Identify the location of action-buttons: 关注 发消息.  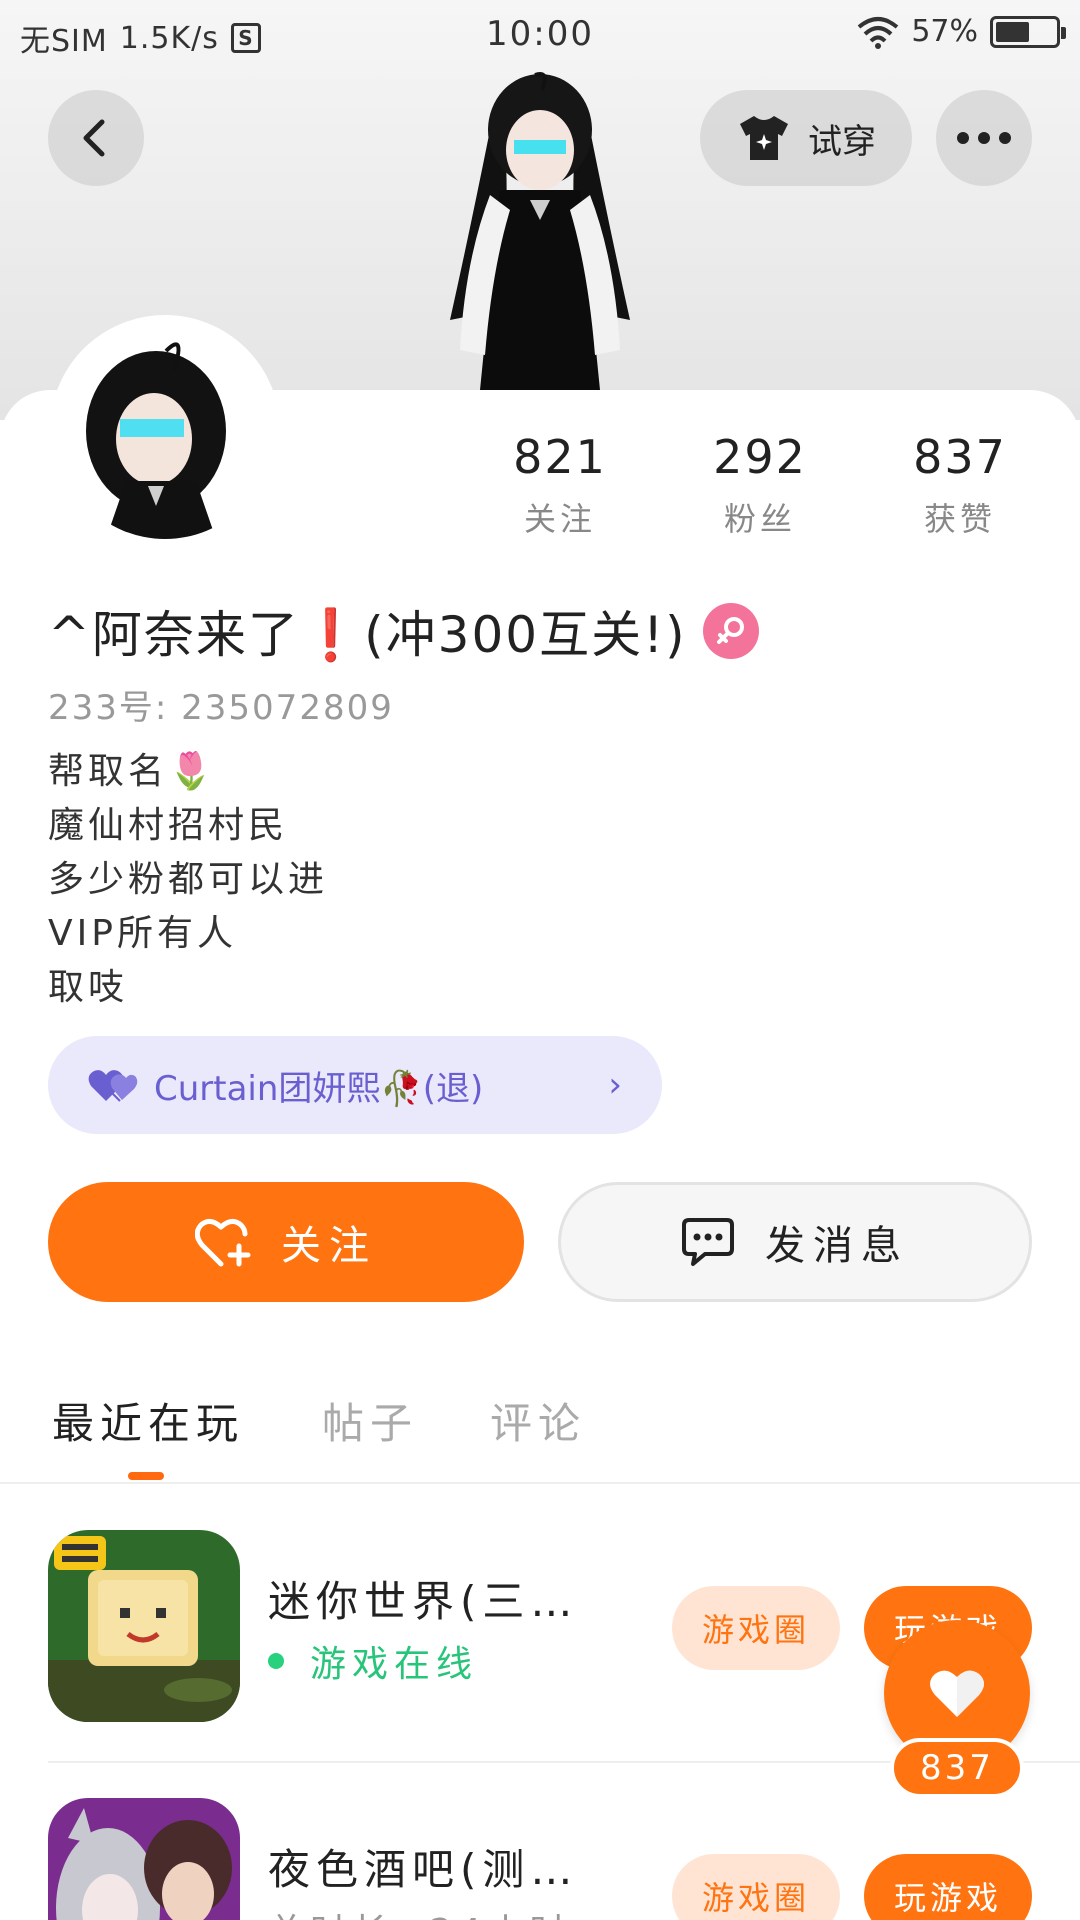
(540, 1242).